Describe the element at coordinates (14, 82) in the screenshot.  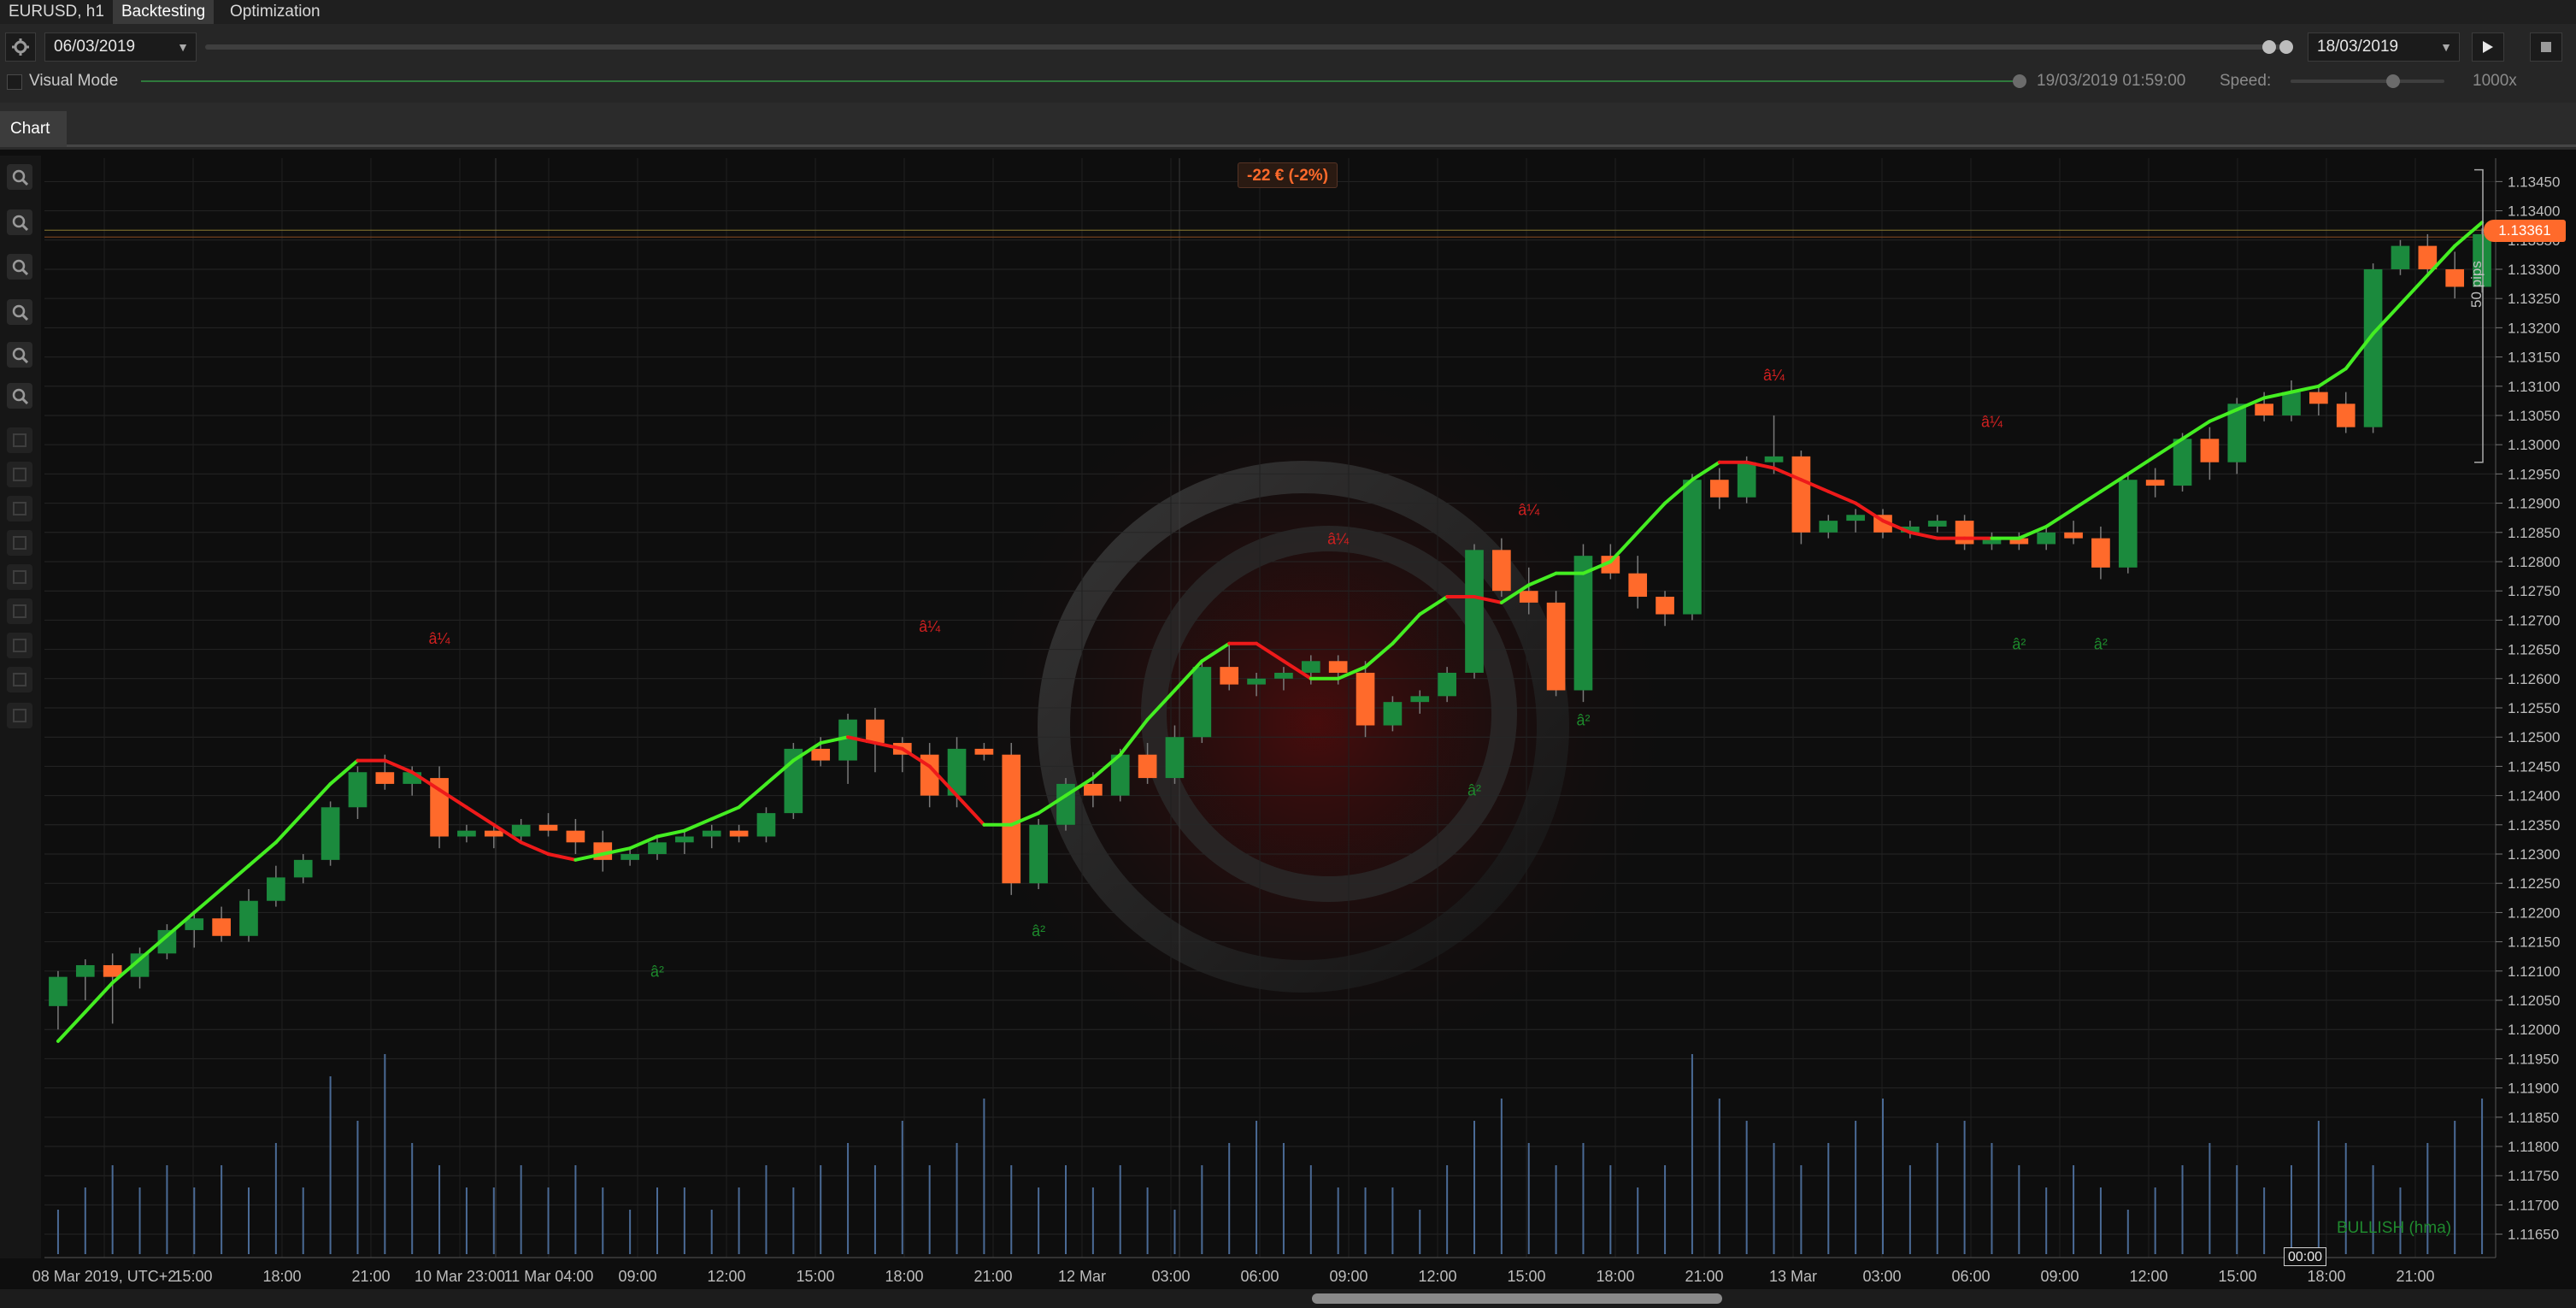
I see `visual-mode-checkbox` at that location.